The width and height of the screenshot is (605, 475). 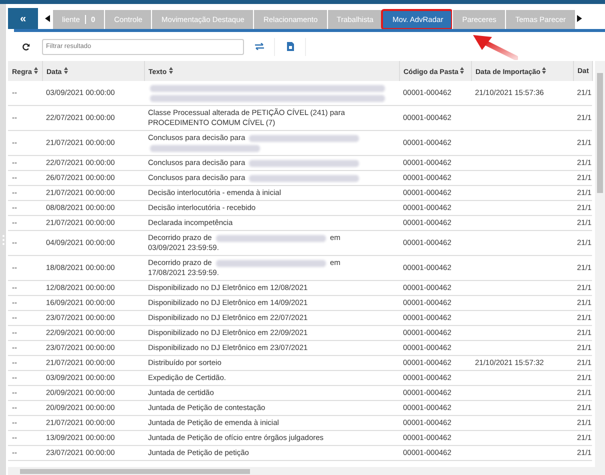 What do you see at coordinates (3, 240) in the screenshot?
I see `drag-handle-icon` at bounding box center [3, 240].